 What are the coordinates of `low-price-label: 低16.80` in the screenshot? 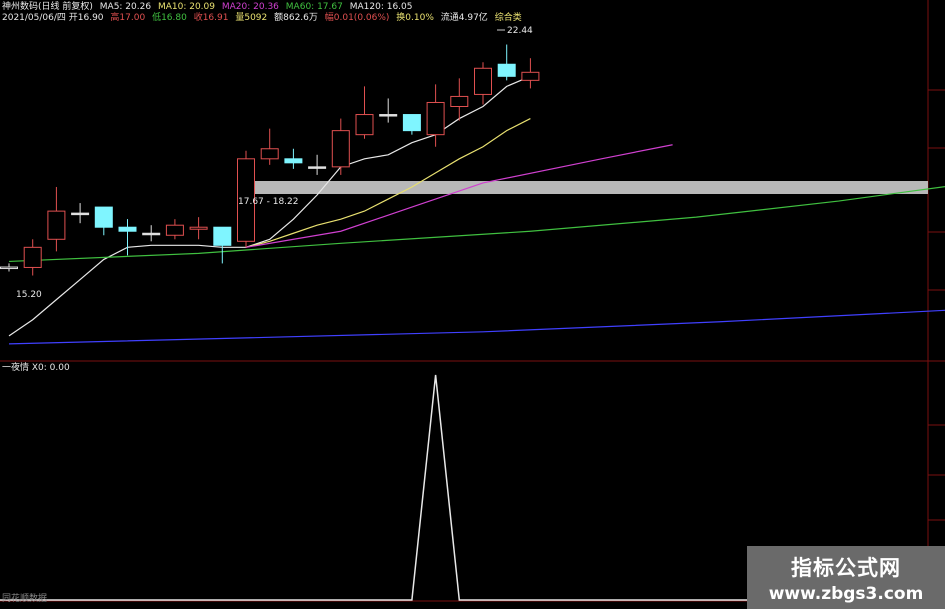 It's located at (169, 18).